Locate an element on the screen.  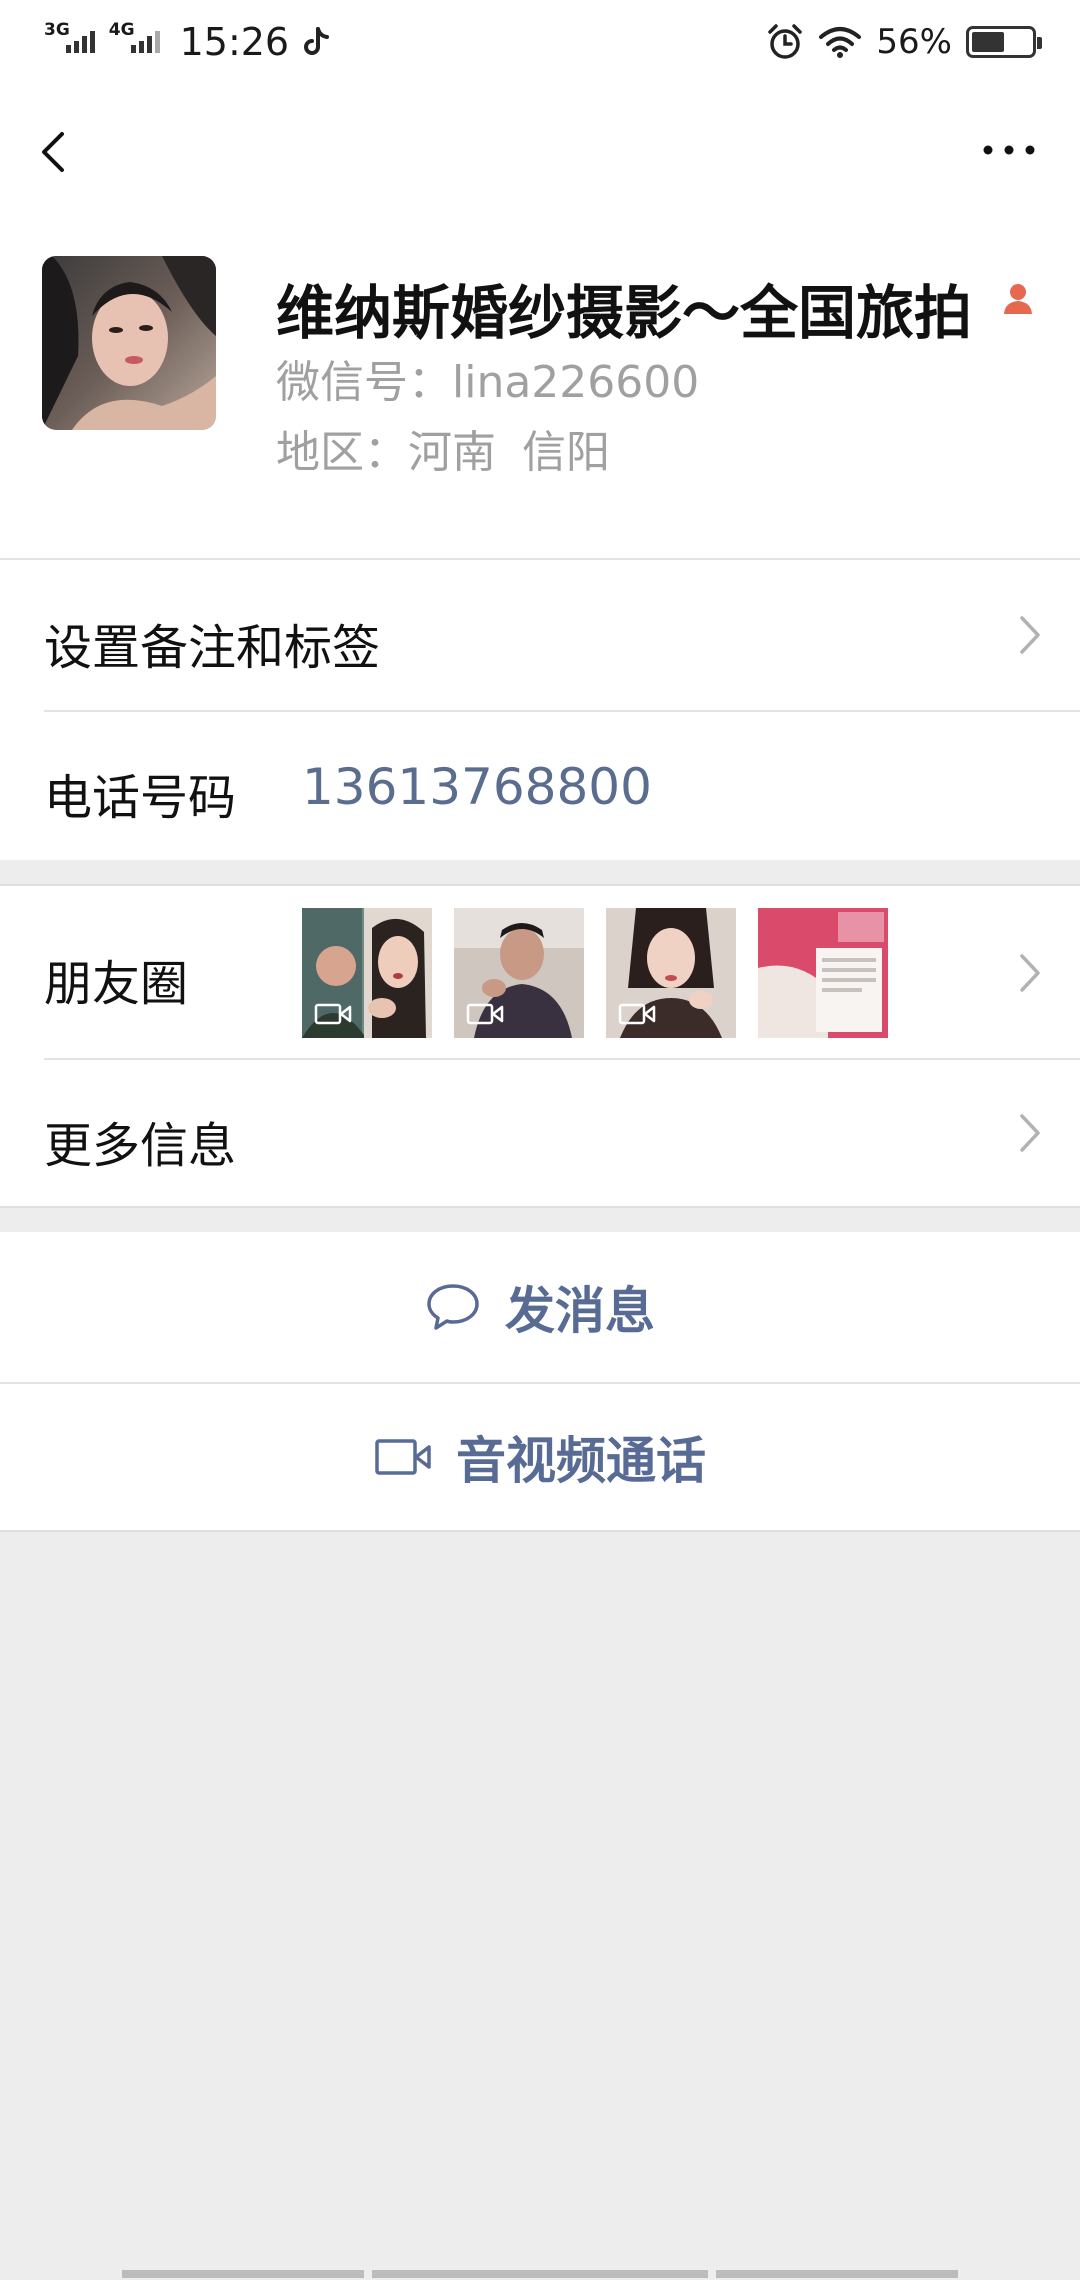
moments-cell: 朋友圈 is located at coordinates (540, 971).